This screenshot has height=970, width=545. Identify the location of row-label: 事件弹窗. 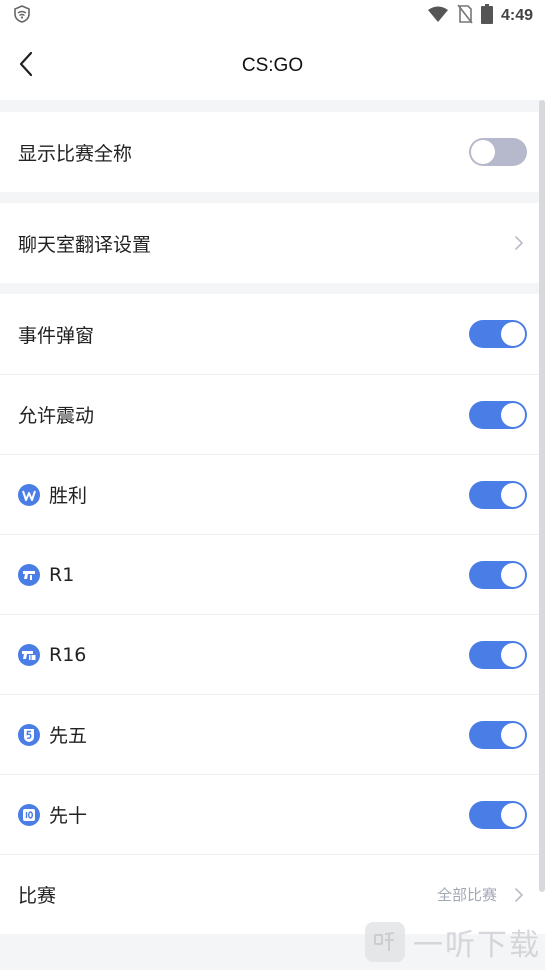
(56, 335).